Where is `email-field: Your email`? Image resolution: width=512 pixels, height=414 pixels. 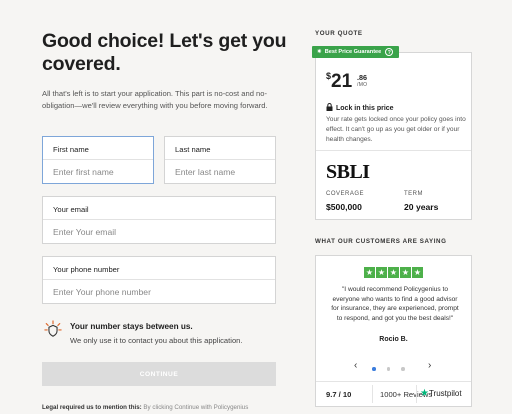 email-field: Your email is located at coordinates (159, 220).